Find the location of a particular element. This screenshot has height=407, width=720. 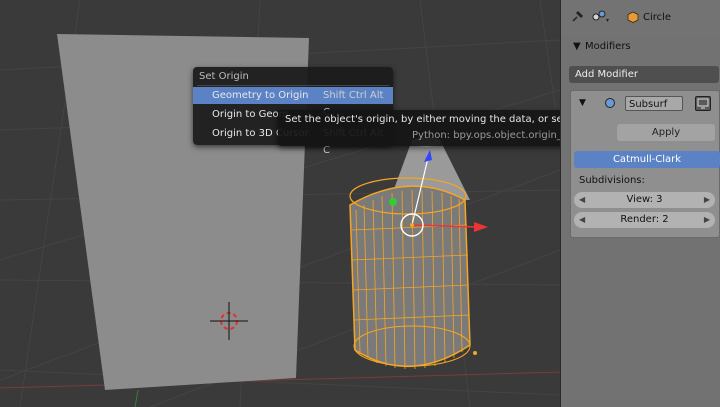

view-value: View: 3 is located at coordinates (644, 199).